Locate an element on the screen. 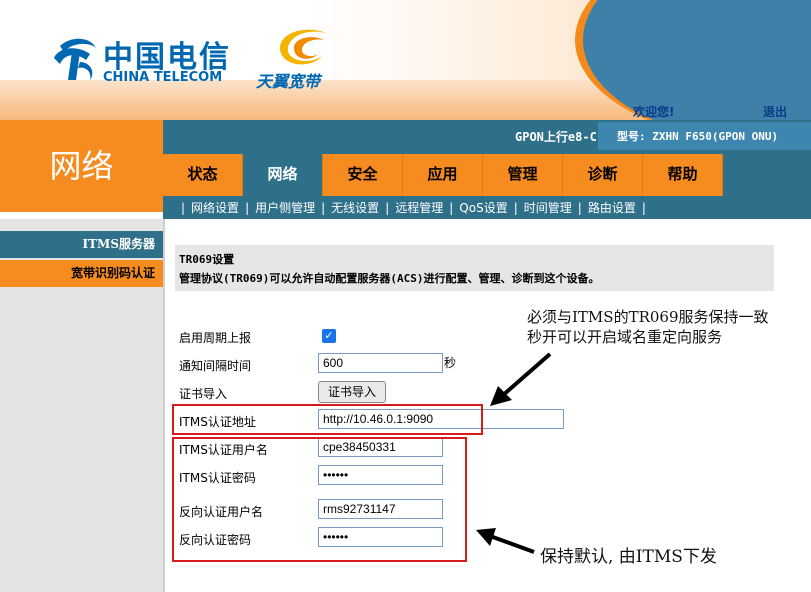  periodic-report-checkbox: ✓ is located at coordinates (329, 336).